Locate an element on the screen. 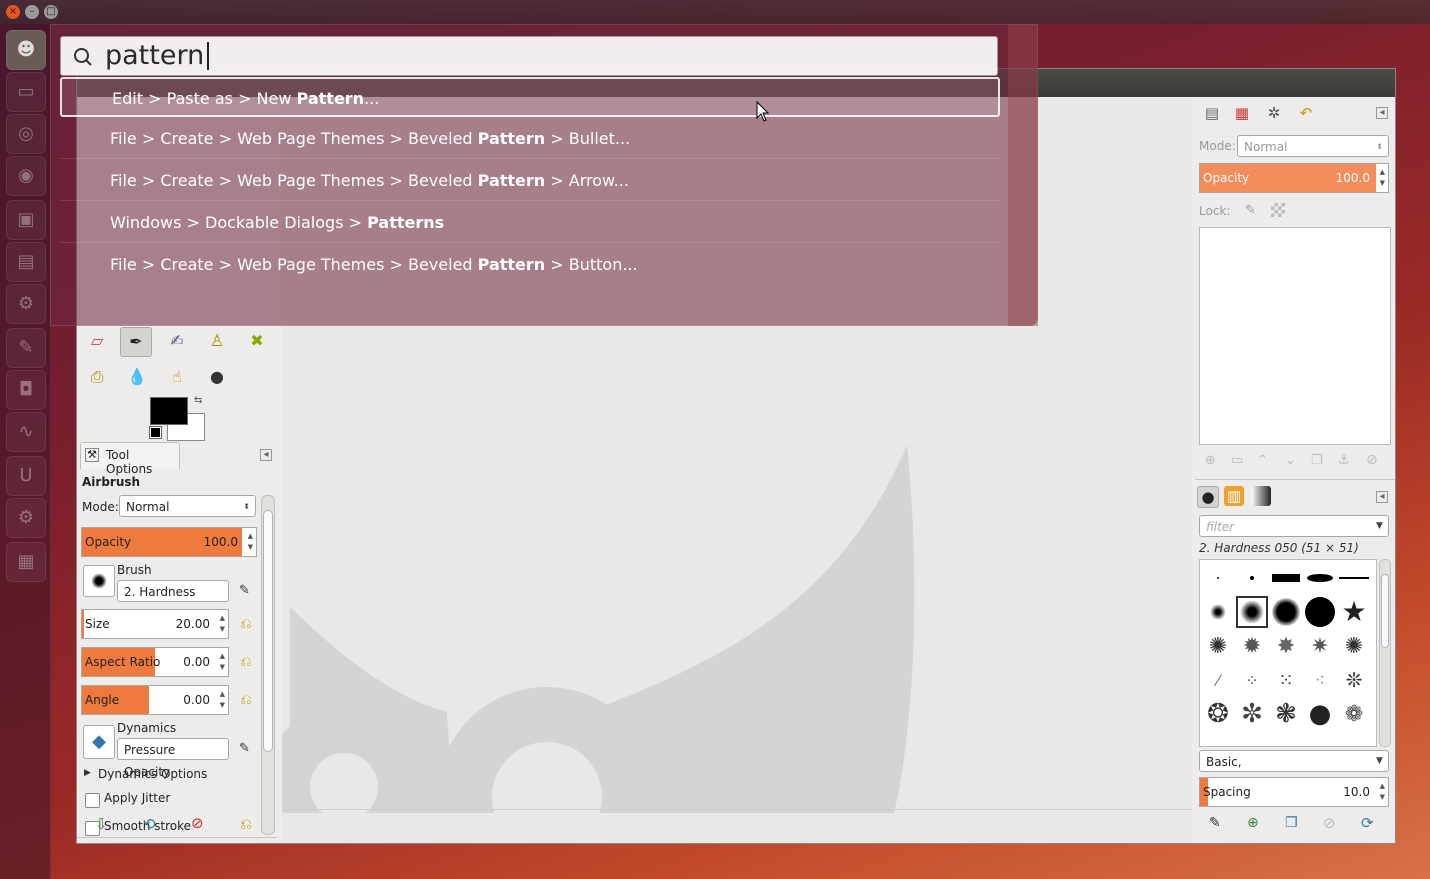 The width and height of the screenshot is (1430, 879). monitor-launcher-icon: ∿ is located at coordinates (26, 432).